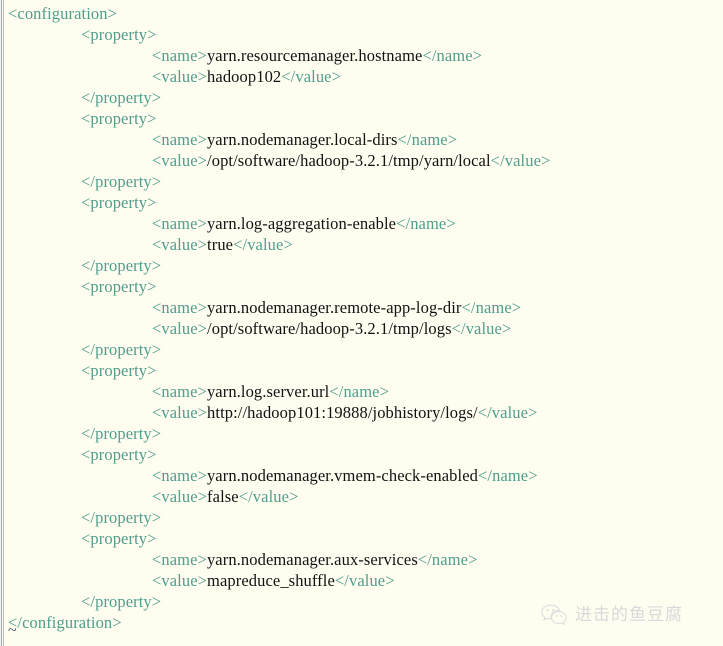 The image size is (723, 646). Describe the element at coordinates (314, 55) in the screenshot. I see `xml-text: yarn.resourcemanager.hostname` at that location.